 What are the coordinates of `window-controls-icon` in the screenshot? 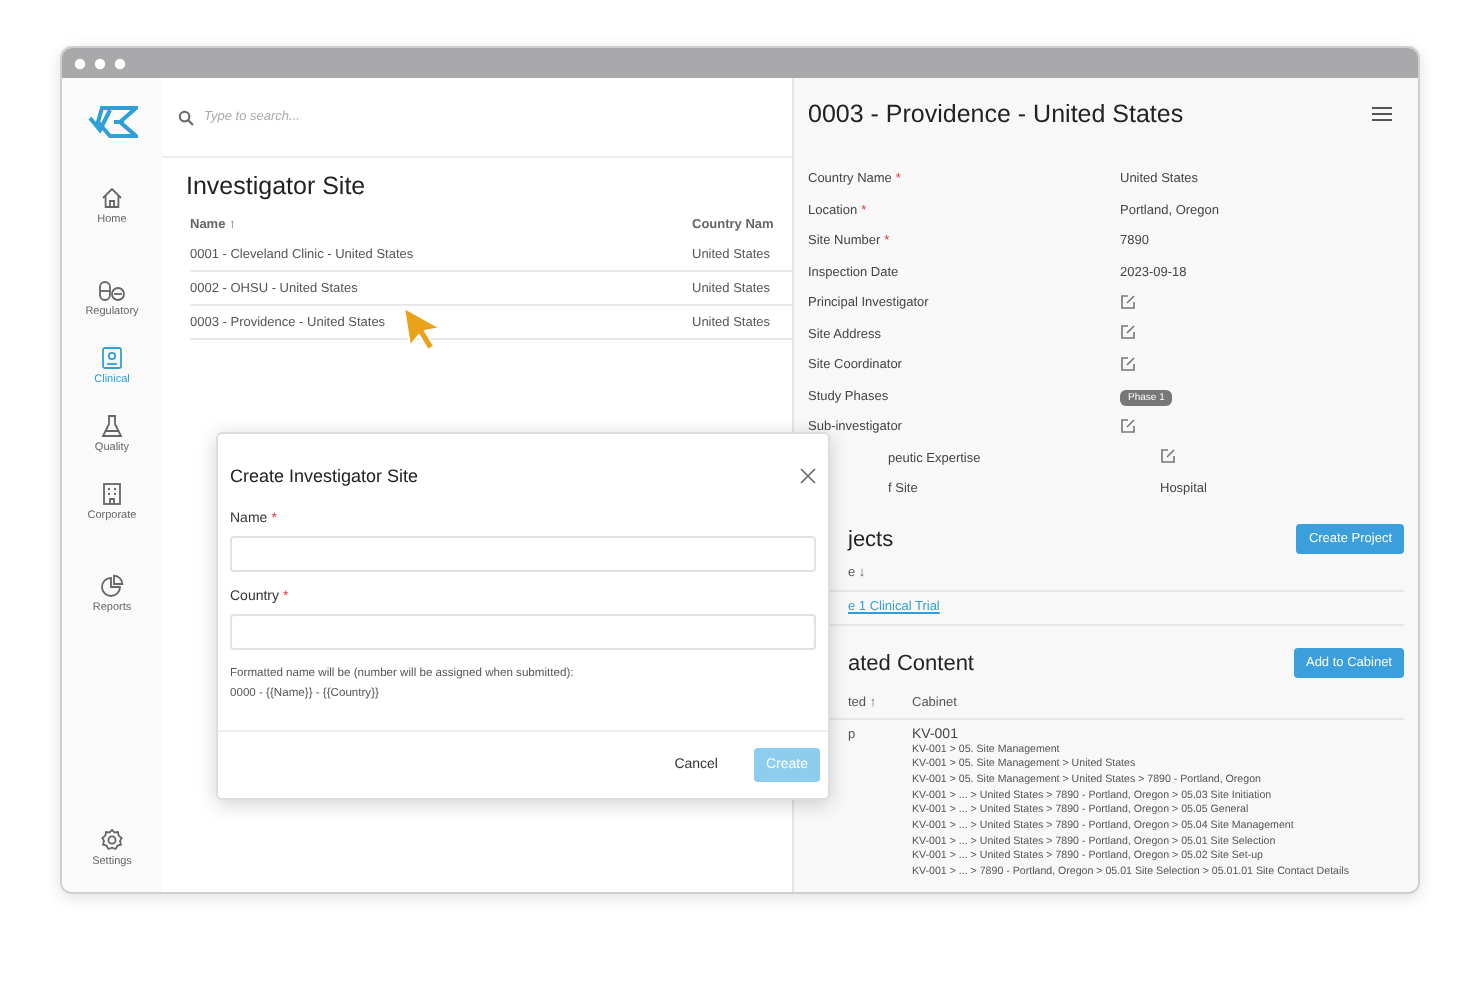 It's located at (102, 63).